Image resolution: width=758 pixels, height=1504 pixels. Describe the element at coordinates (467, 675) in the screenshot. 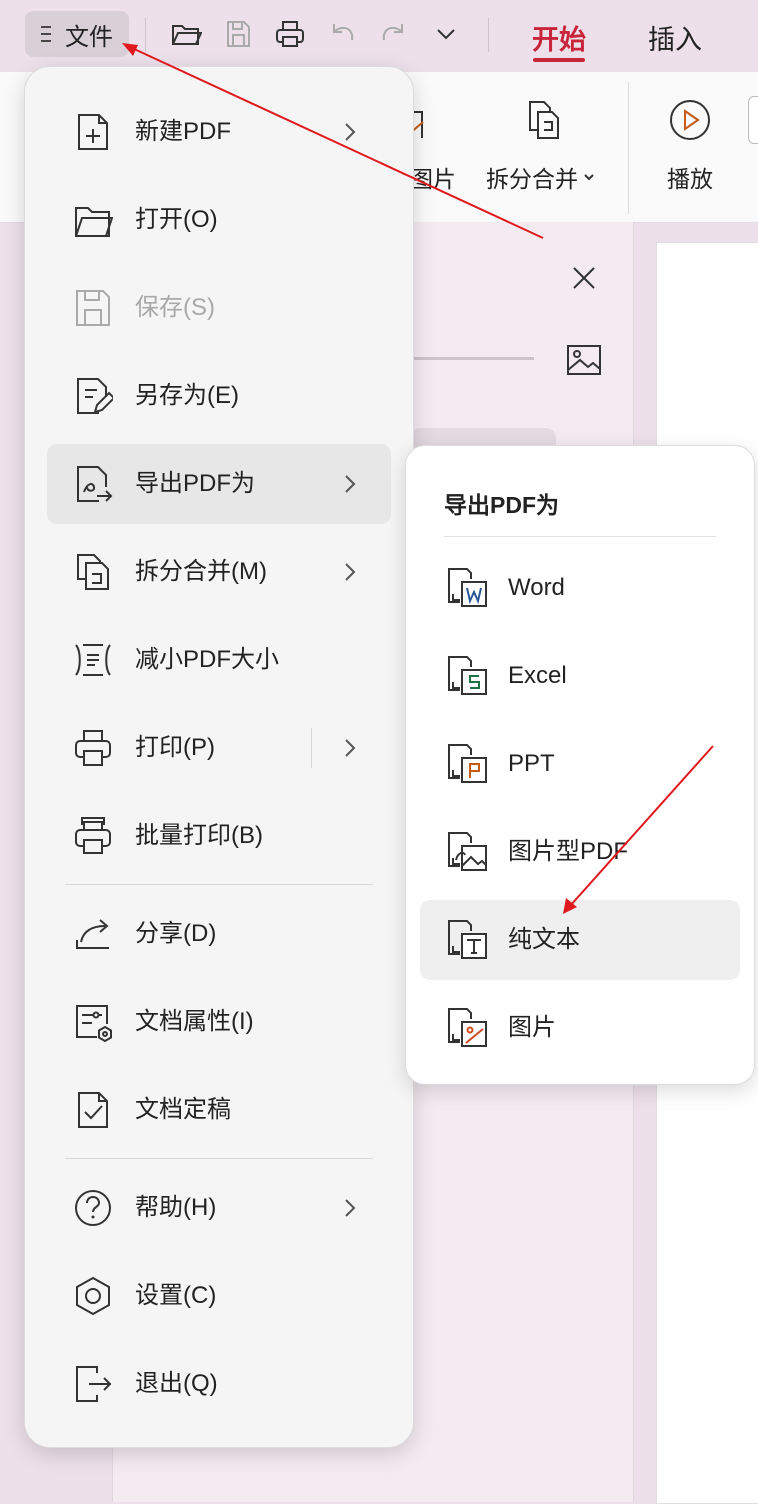

I see `excel-icon` at that location.